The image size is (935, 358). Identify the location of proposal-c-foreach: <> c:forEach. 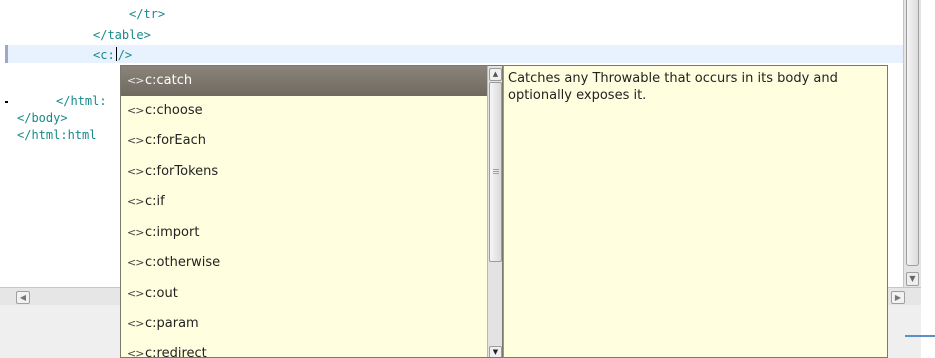
(304, 141).